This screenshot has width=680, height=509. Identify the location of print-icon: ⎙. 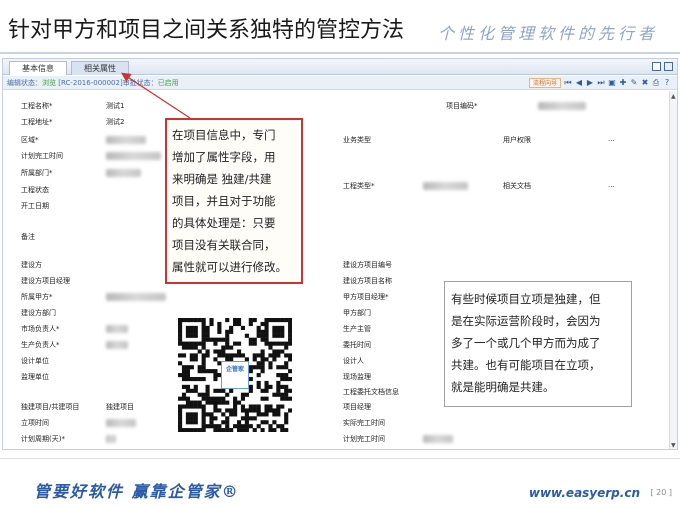
(656, 83).